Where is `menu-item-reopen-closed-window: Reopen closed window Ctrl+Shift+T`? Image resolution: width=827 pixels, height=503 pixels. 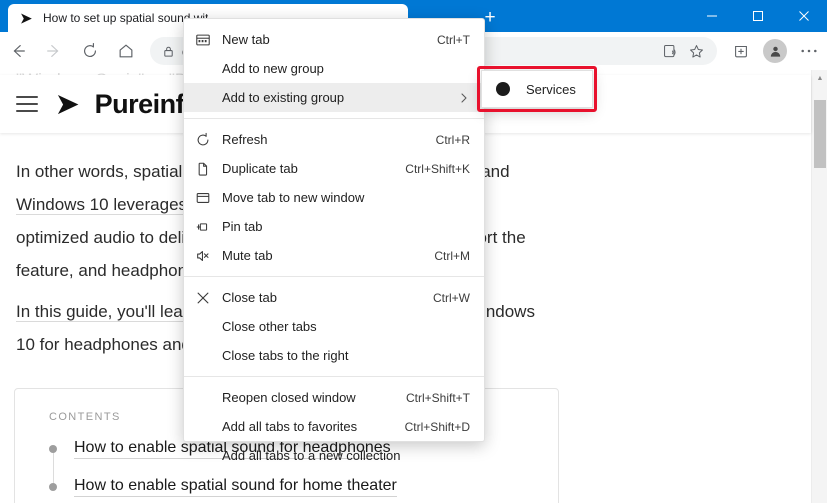
menu-item-reopen-closed-window: Reopen closed window Ctrl+Shift+T is located at coordinates (334, 397).